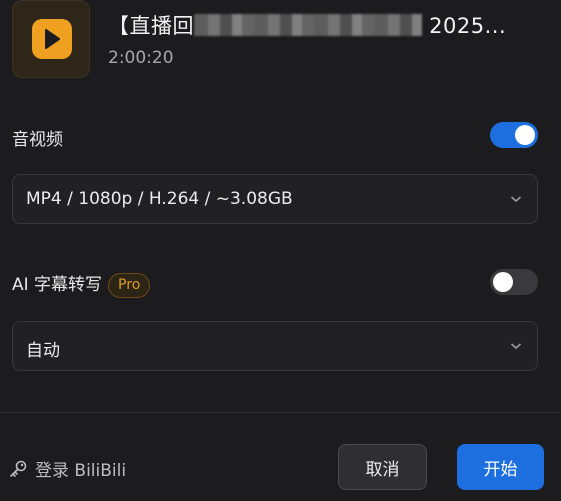 This screenshot has width=561, height=501. I want to click on video-thumbnail, so click(51, 39).